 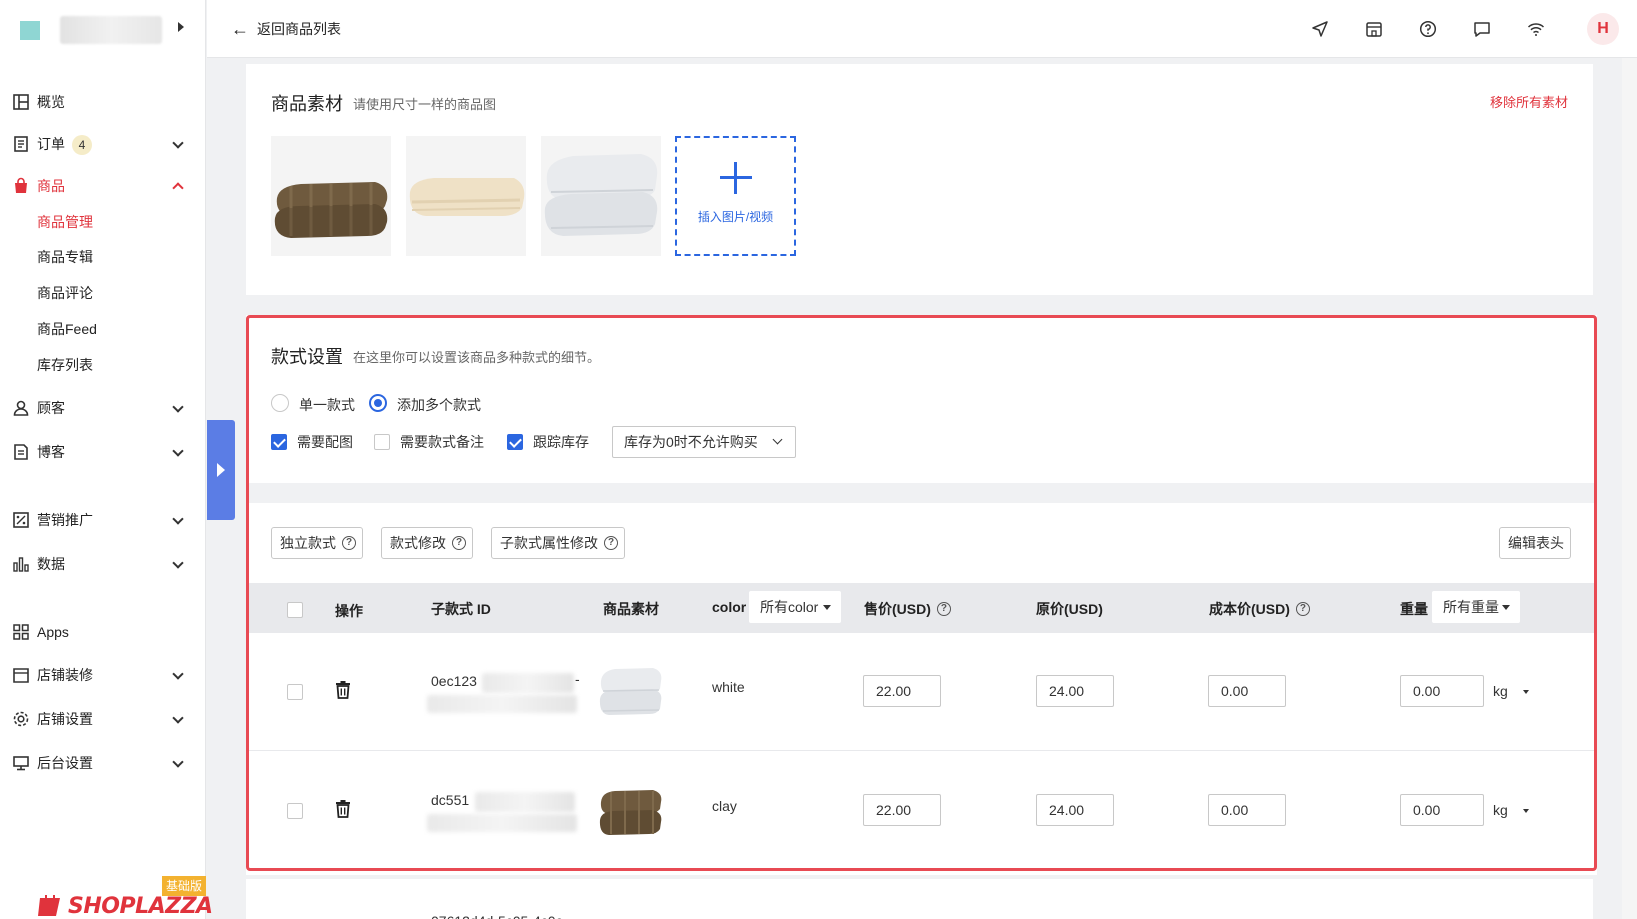 I want to click on nav-overview: 概览, so click(x=103, y=102).